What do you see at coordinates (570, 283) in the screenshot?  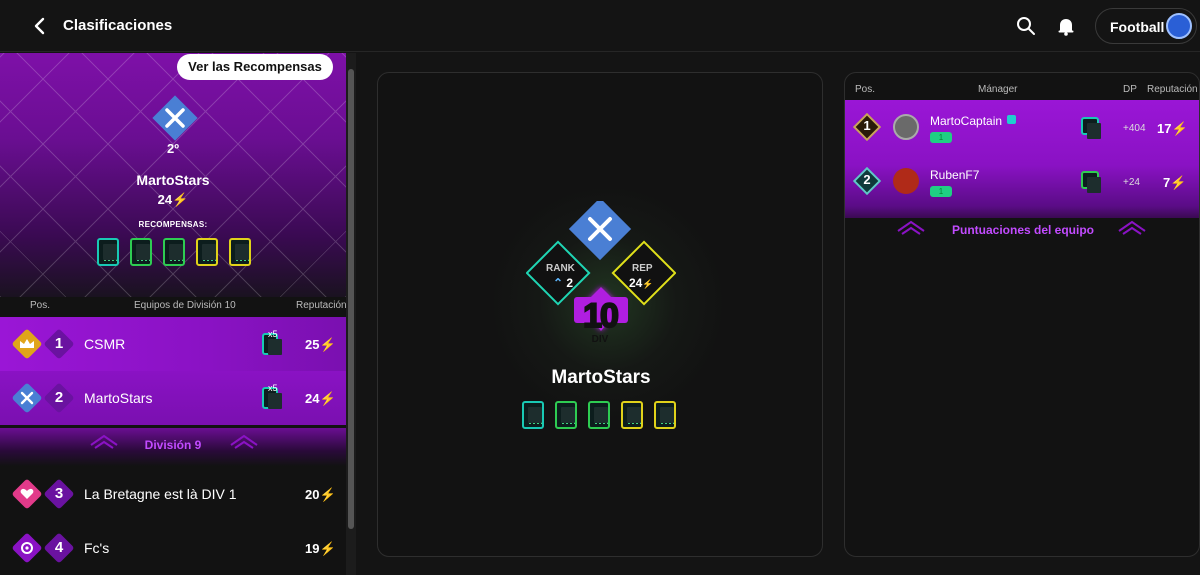 I see `rank-value: 2` at bounding box center [570, 283].